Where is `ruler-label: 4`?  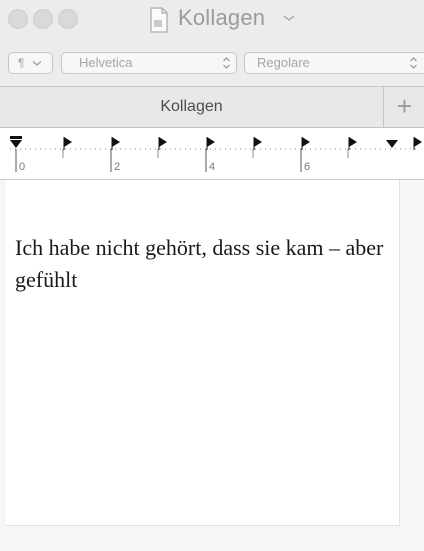 ruler-label: 4 is located at coordinates (212, 167).